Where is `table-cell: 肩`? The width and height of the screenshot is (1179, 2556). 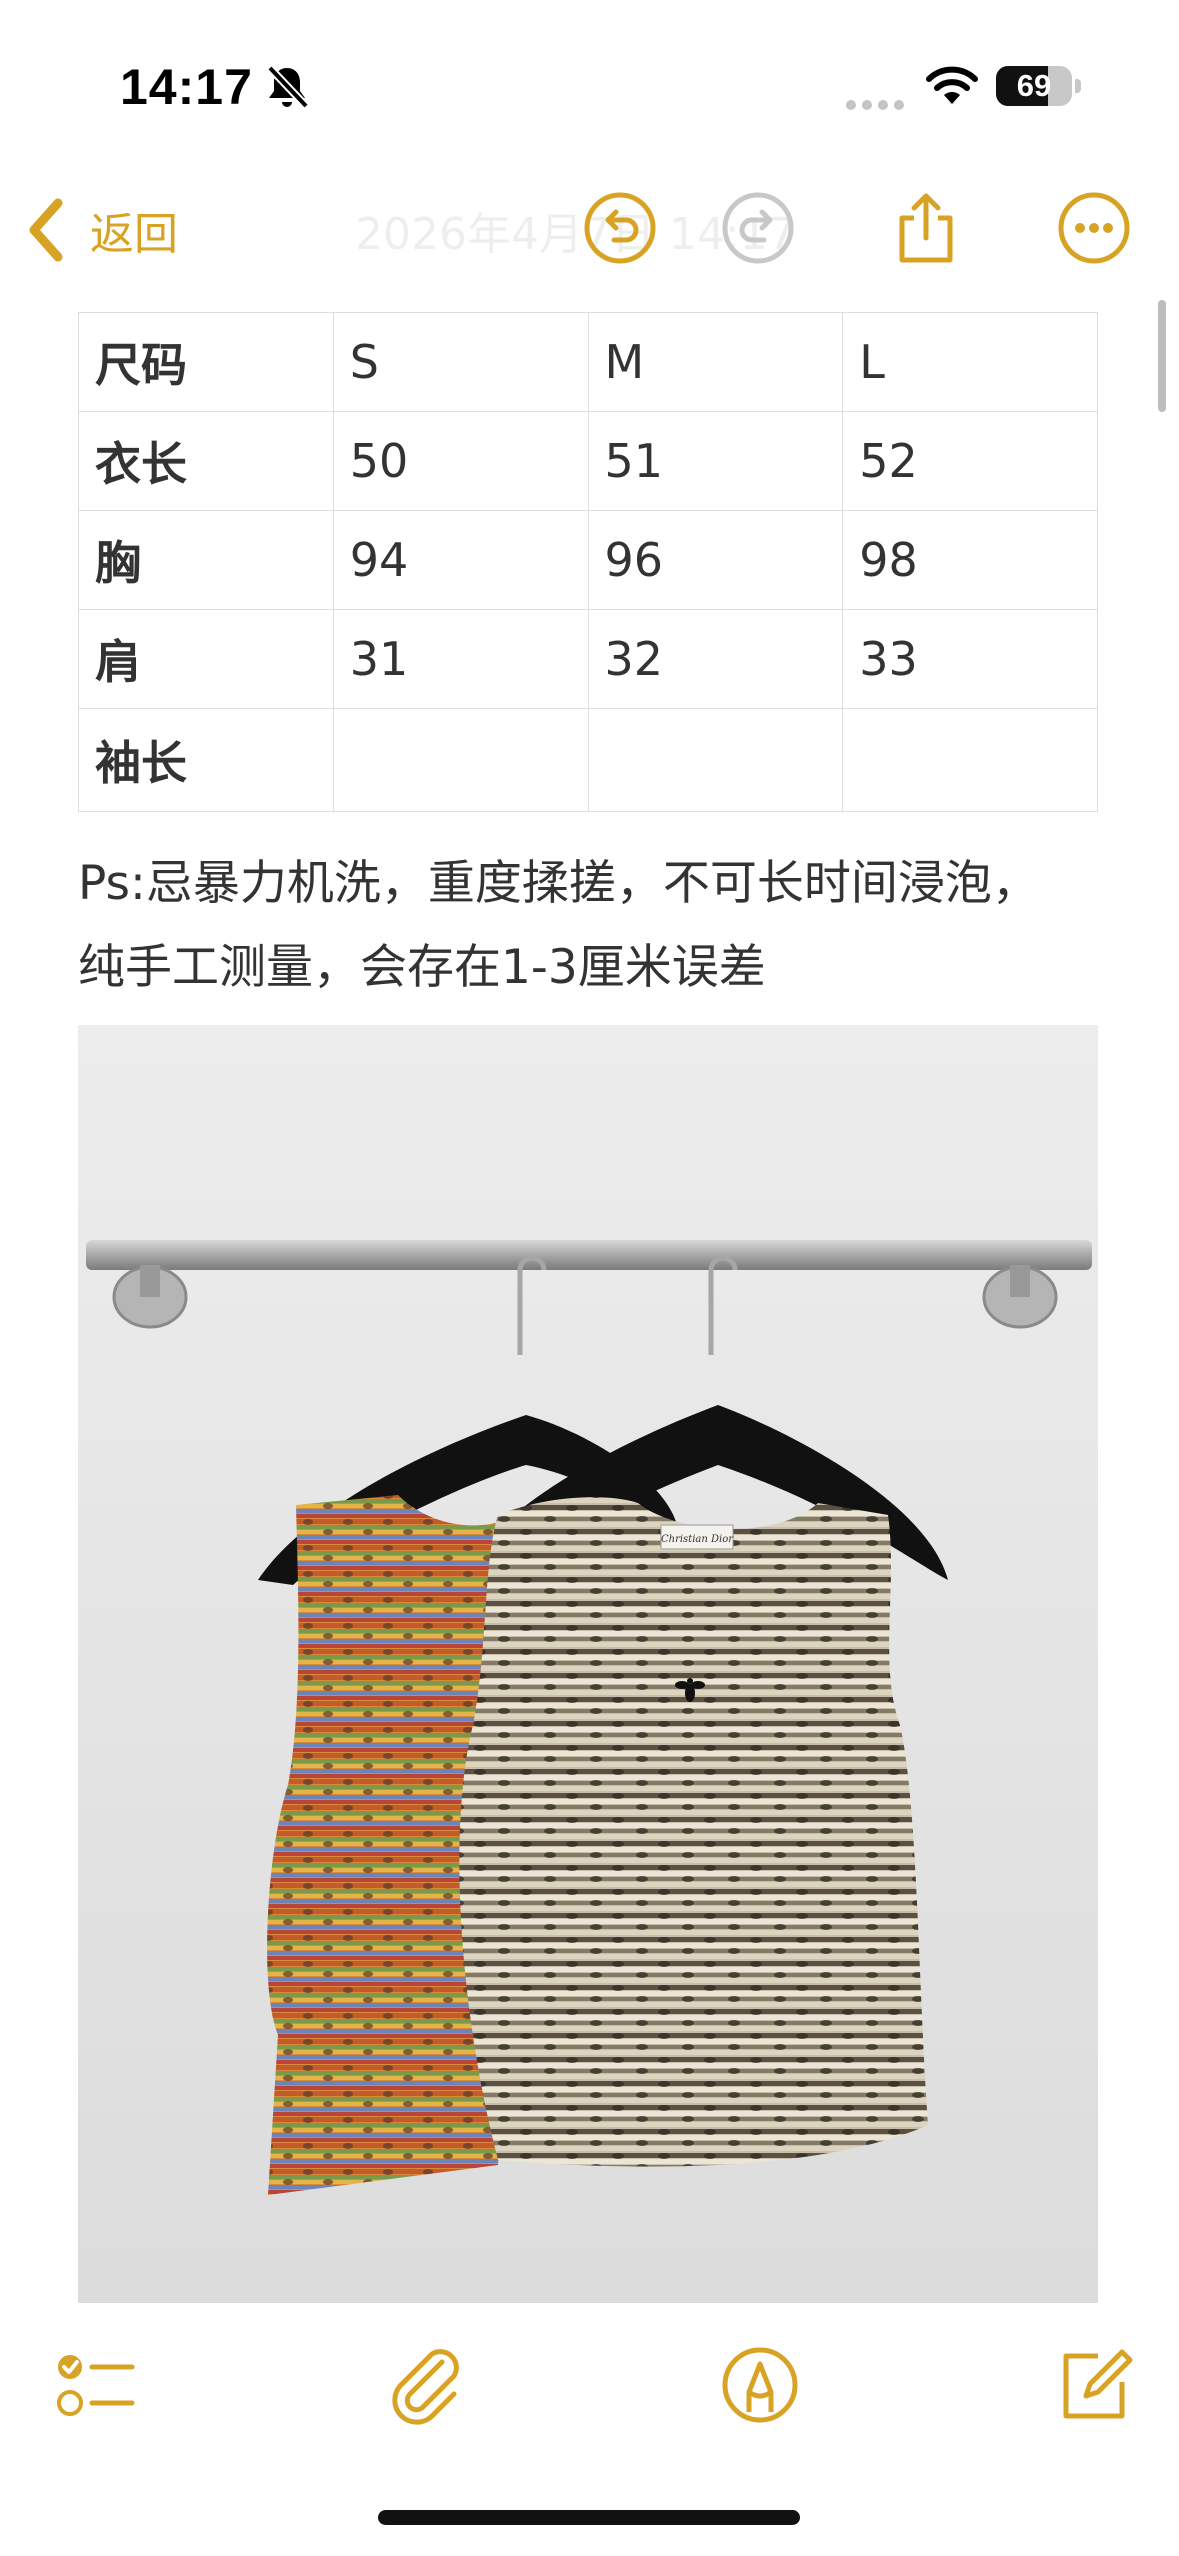
table-cell: 肩 is located at coordinates (206, 659).